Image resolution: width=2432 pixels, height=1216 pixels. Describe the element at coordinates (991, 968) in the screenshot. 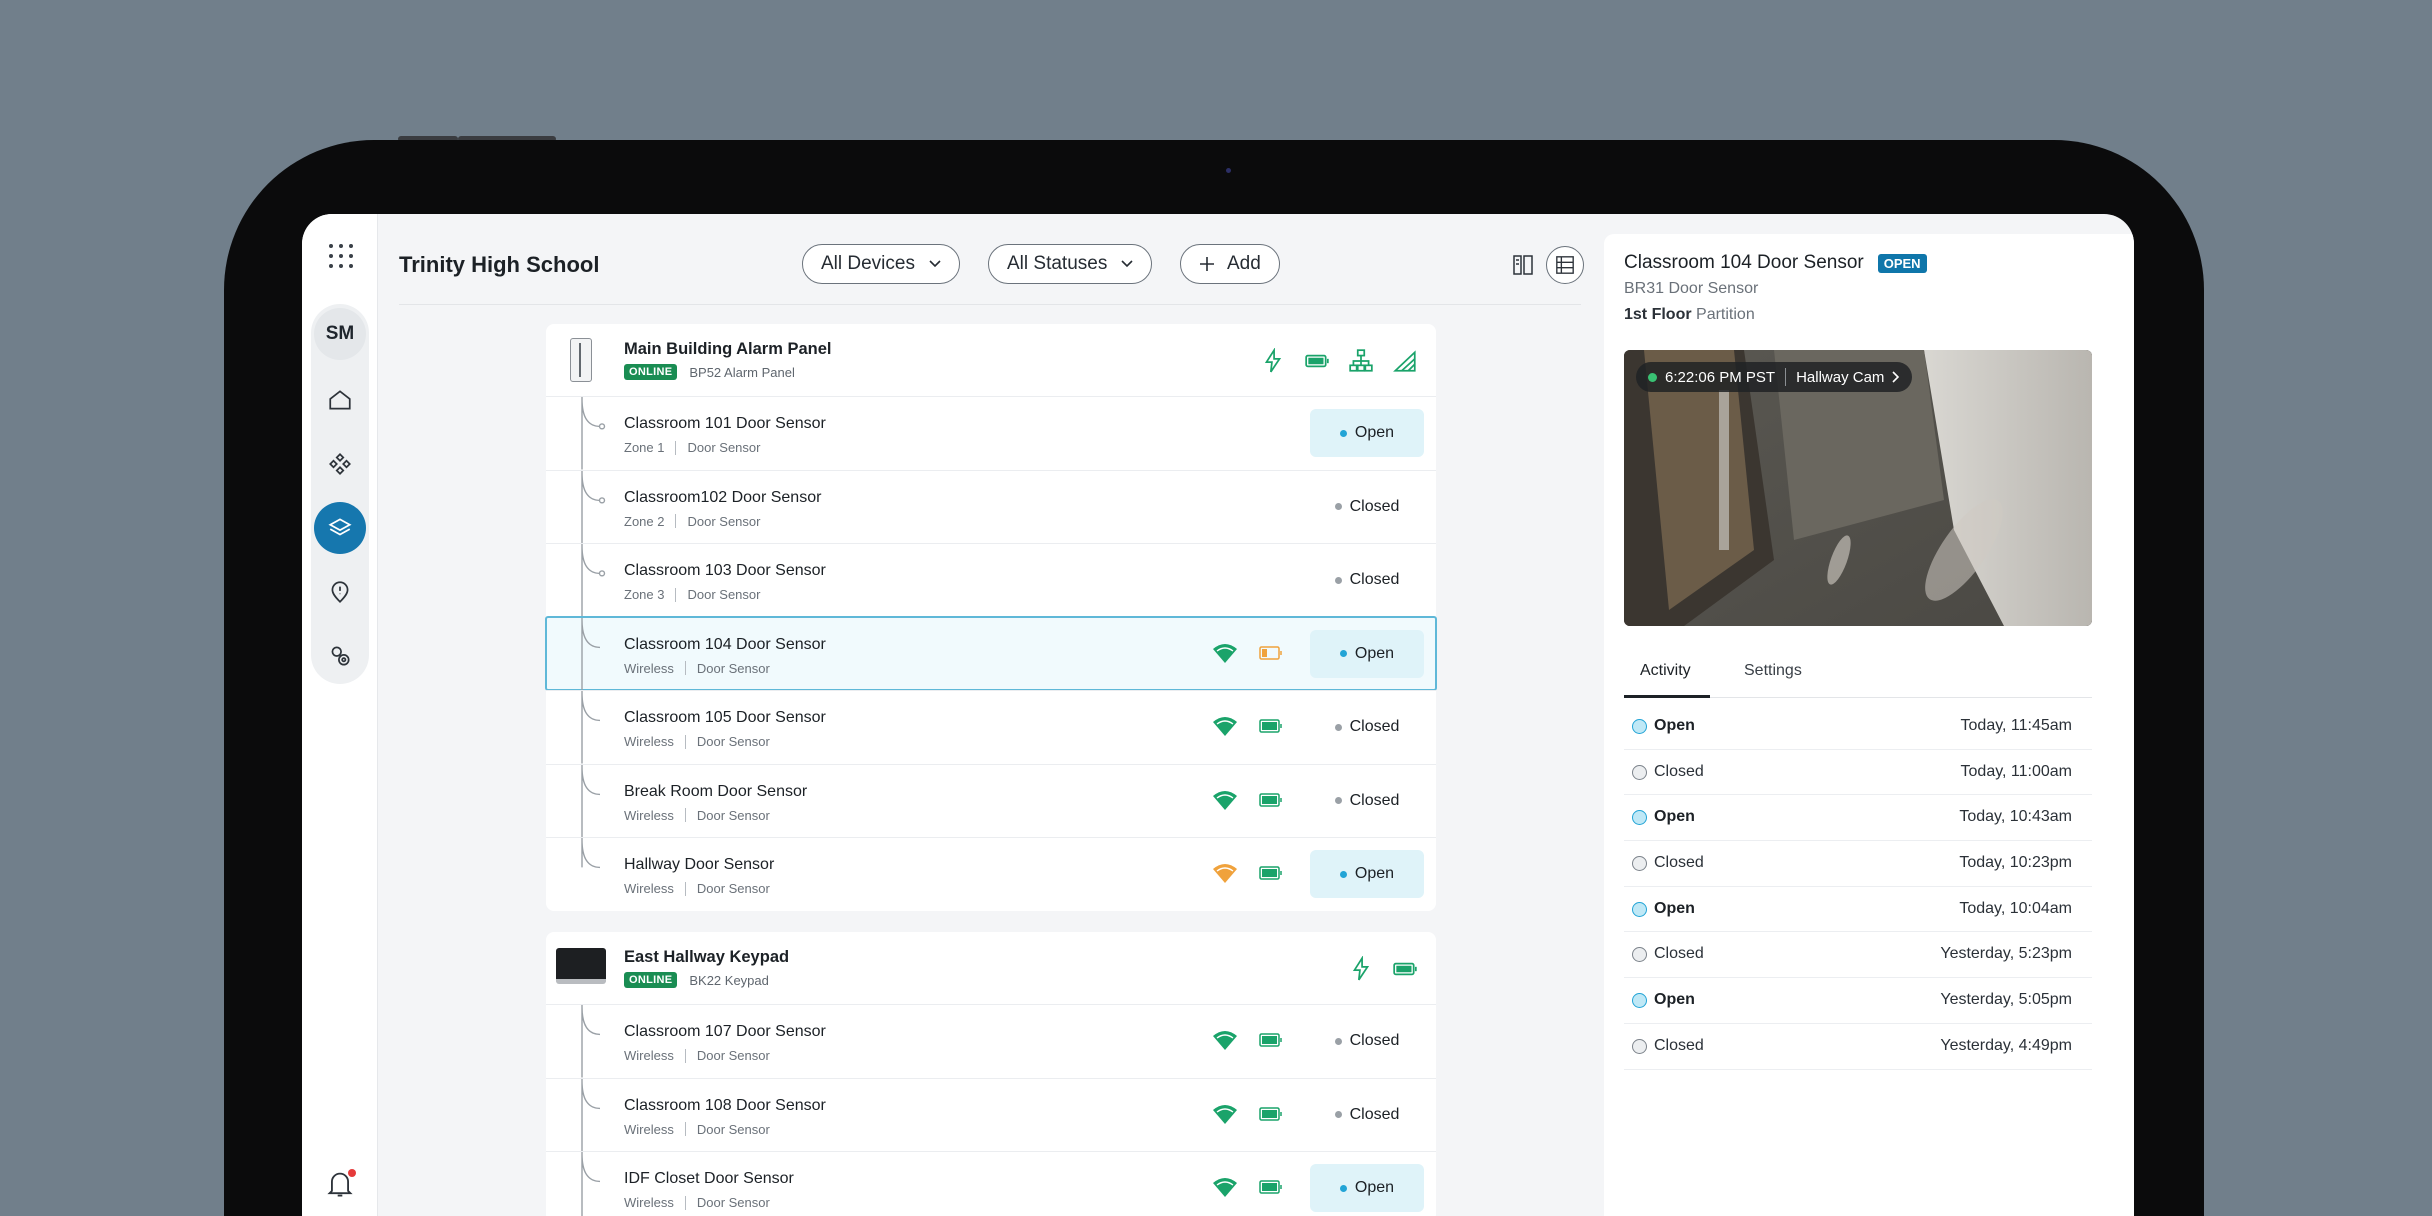

I see `panel-row: East Hallway Keypad ONLINE BK22 Keypad` at that location.